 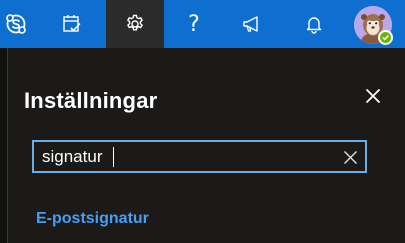 What do you see at coordinates (113, 157) in the screenshot?
I see `text-caret` at bounding box center [113, 157].